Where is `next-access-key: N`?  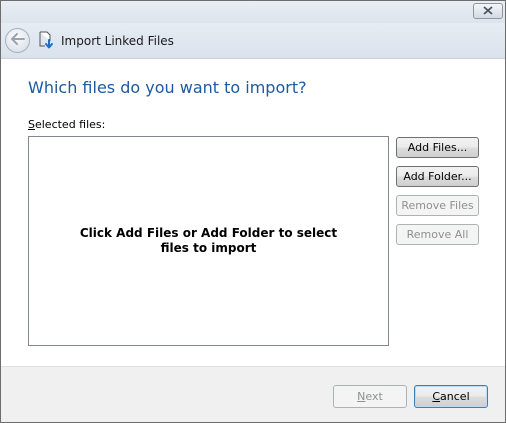 next-access-key: N is located at coordinates (361, 396).